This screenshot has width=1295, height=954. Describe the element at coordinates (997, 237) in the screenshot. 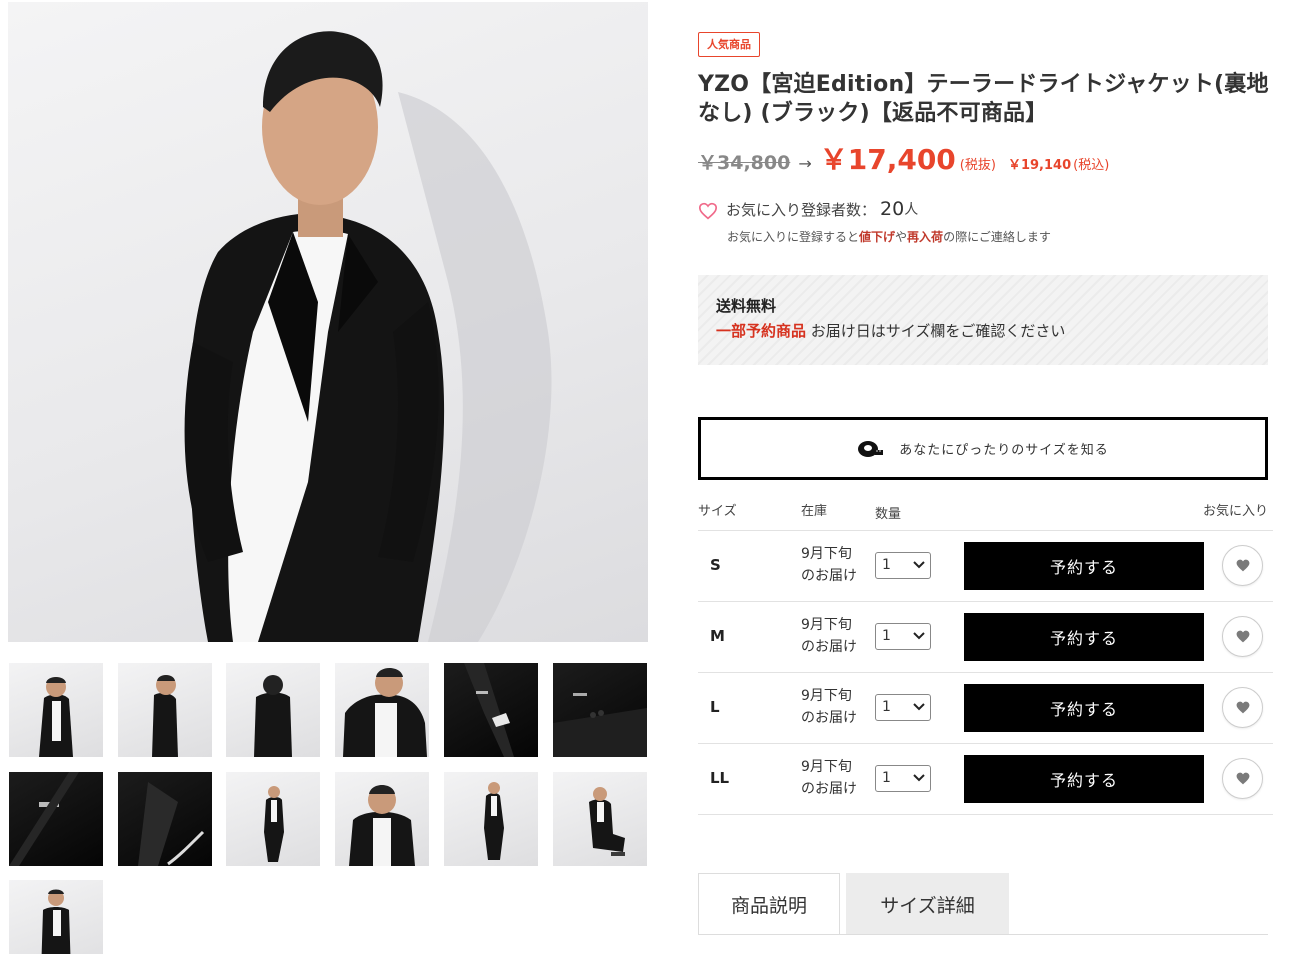

I see `favorite-note-suffix: の際にご連絡します` at that location.